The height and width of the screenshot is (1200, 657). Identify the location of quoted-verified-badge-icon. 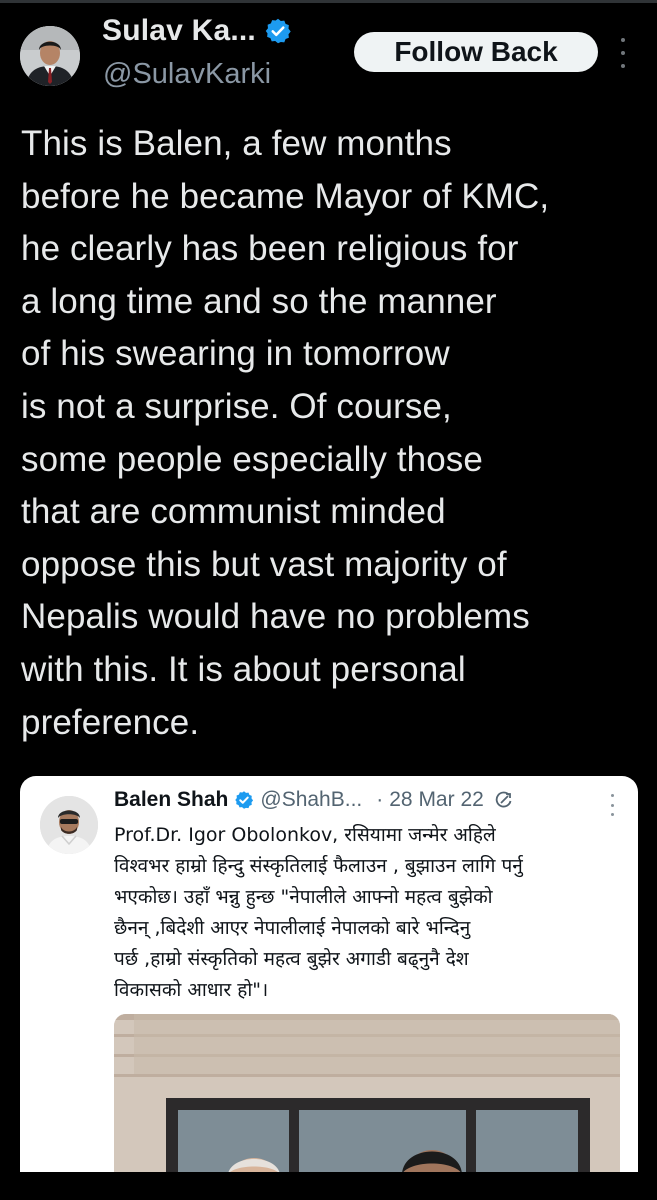
(244, 800).